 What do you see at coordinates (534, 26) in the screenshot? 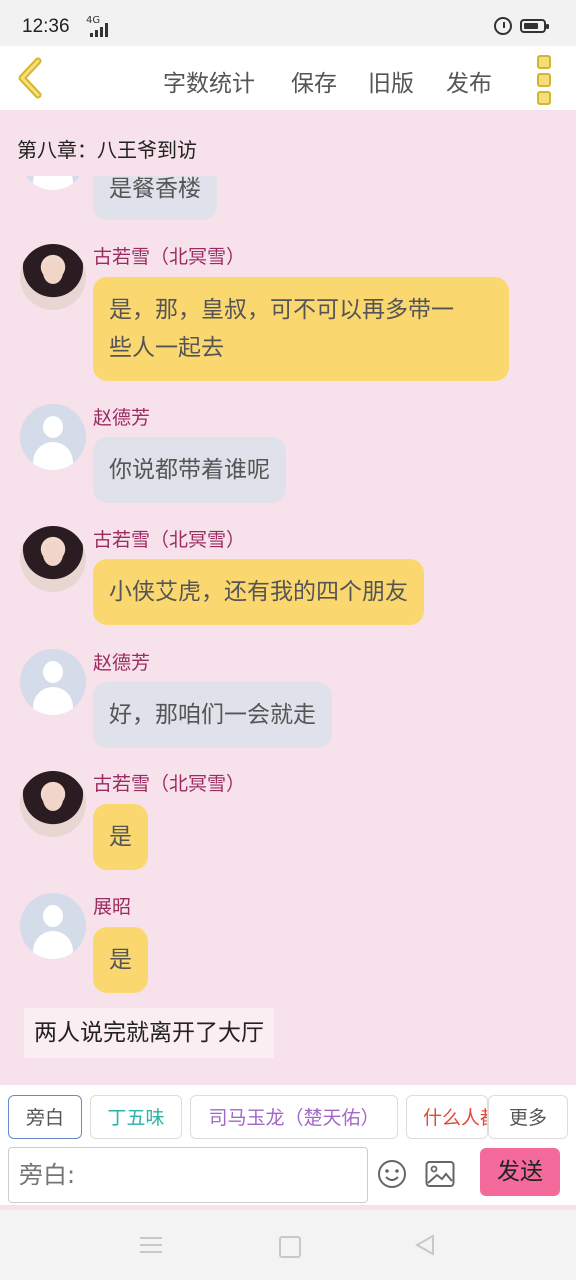
I see `battery-icon` at bounding box center [534, 26].